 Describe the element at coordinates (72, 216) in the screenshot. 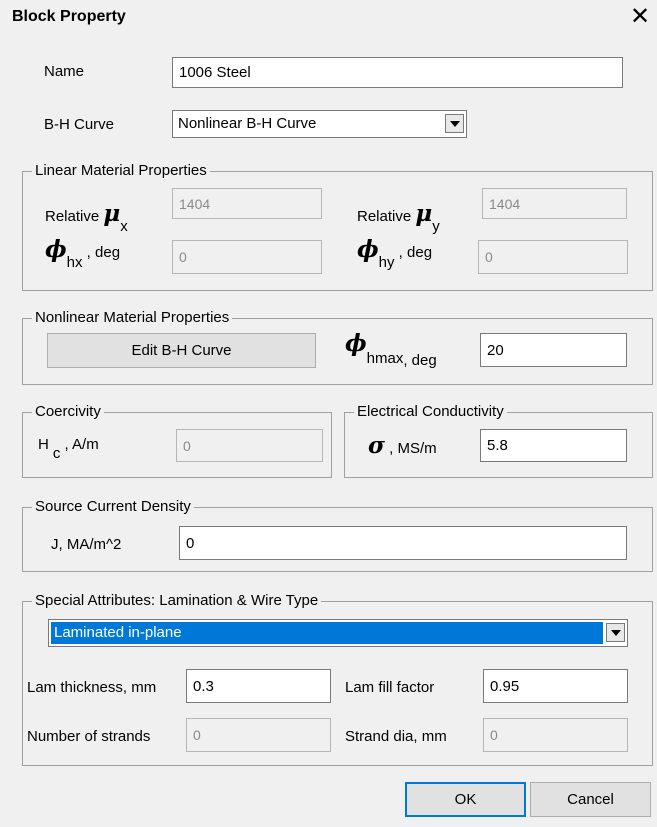

I see `relative-text: Relative` at that location.